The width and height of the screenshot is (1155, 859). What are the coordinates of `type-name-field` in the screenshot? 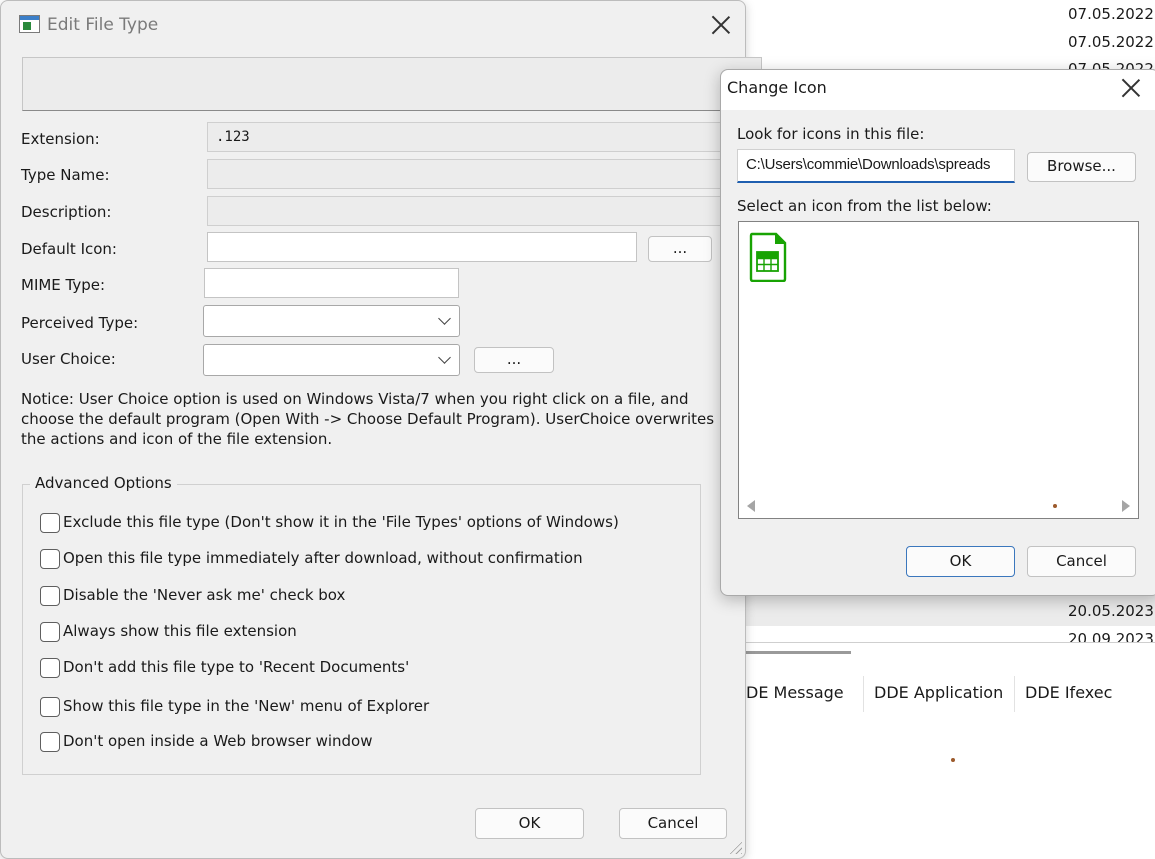 It's located at (487, 174).